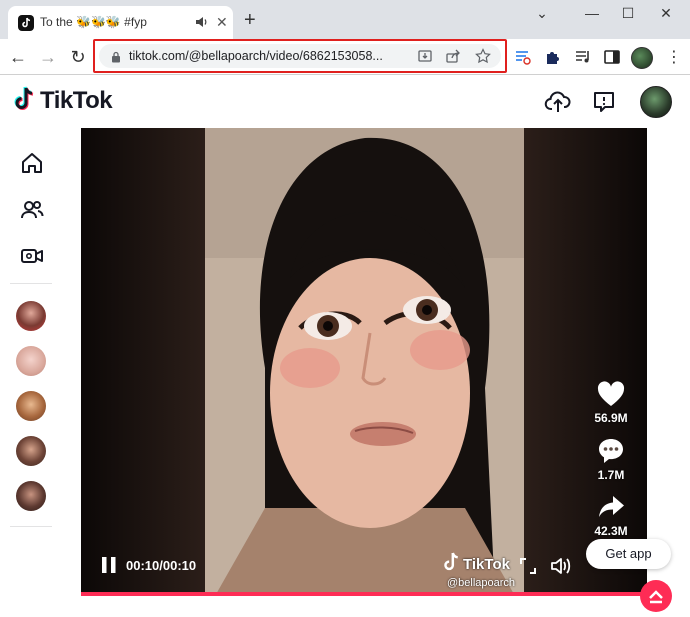  I want to click on tab-close-icon: ✕, so click(222, 22).